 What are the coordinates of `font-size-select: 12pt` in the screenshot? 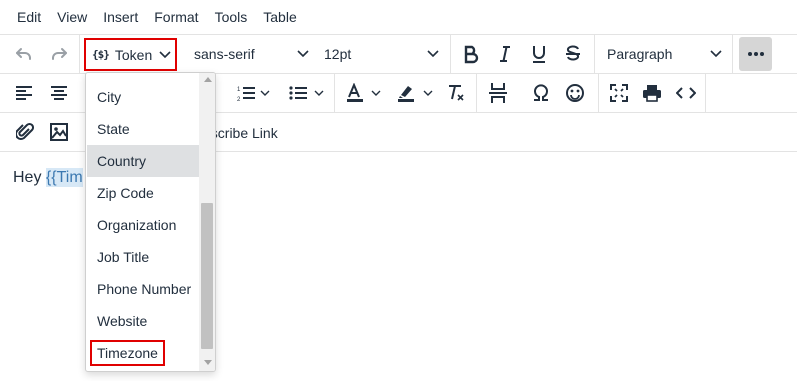 It's located at (379, 54).